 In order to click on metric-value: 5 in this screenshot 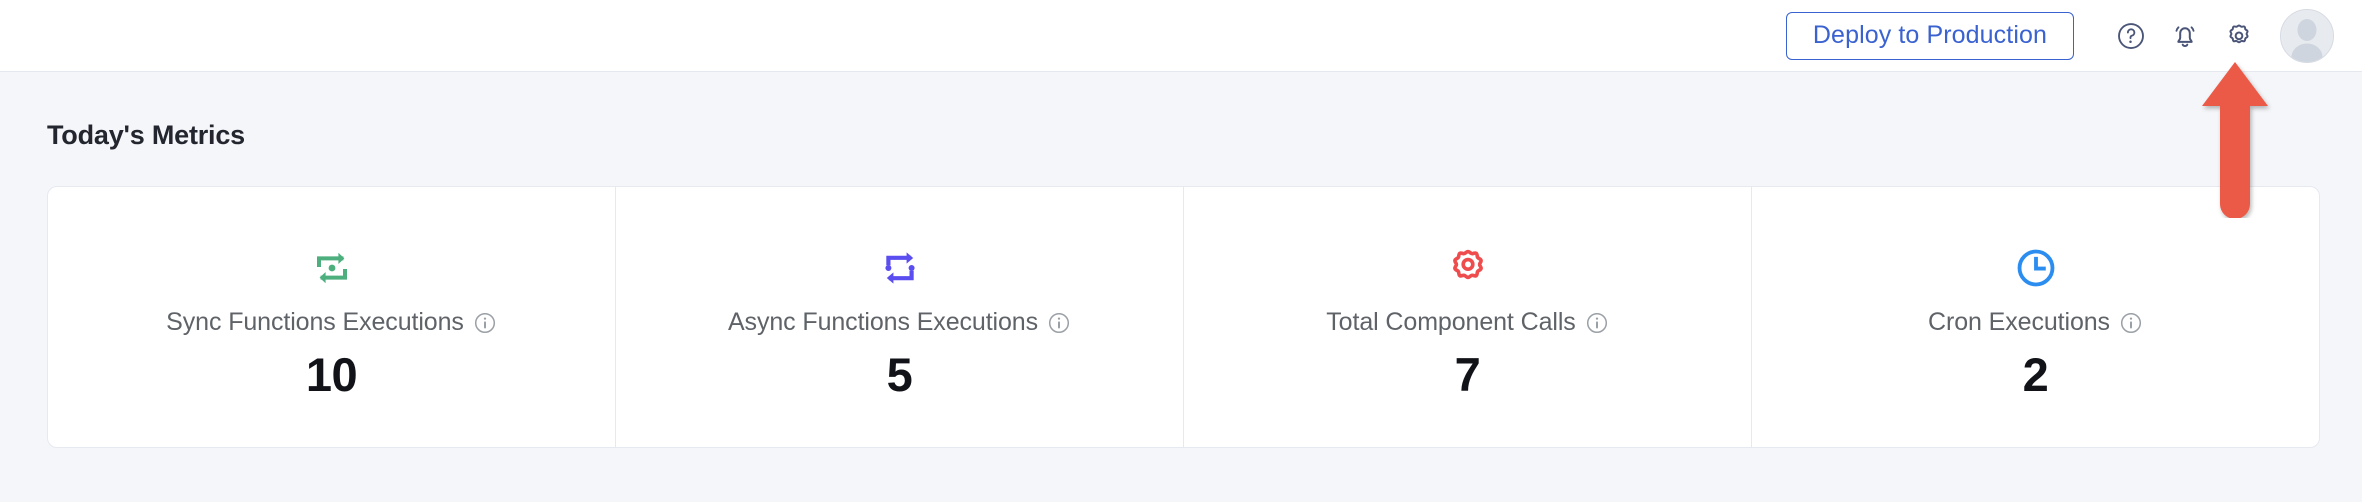, I will do `click(899, 374)`.